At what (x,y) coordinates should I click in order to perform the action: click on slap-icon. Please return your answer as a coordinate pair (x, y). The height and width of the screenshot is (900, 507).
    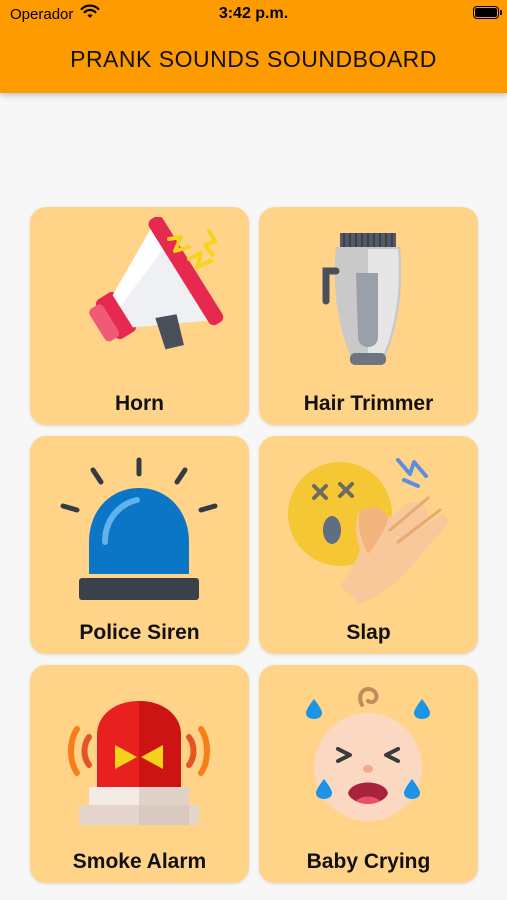
    Looking at the image, I should click on (368, 531).